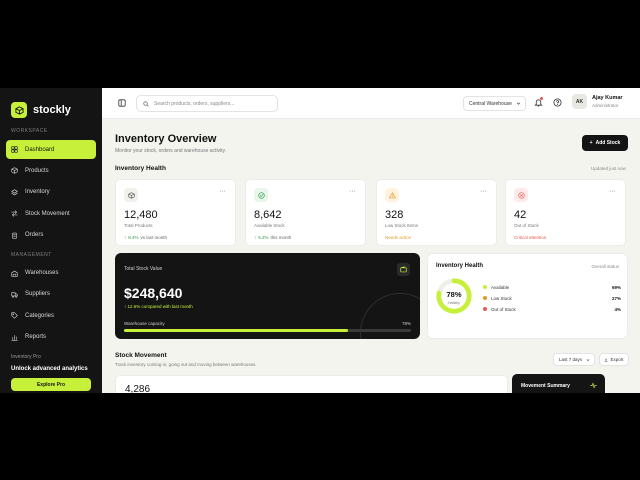 The height and width of the screenshot is (480, 640). I want to click on donut-label: Healthy, so click(454, 303).